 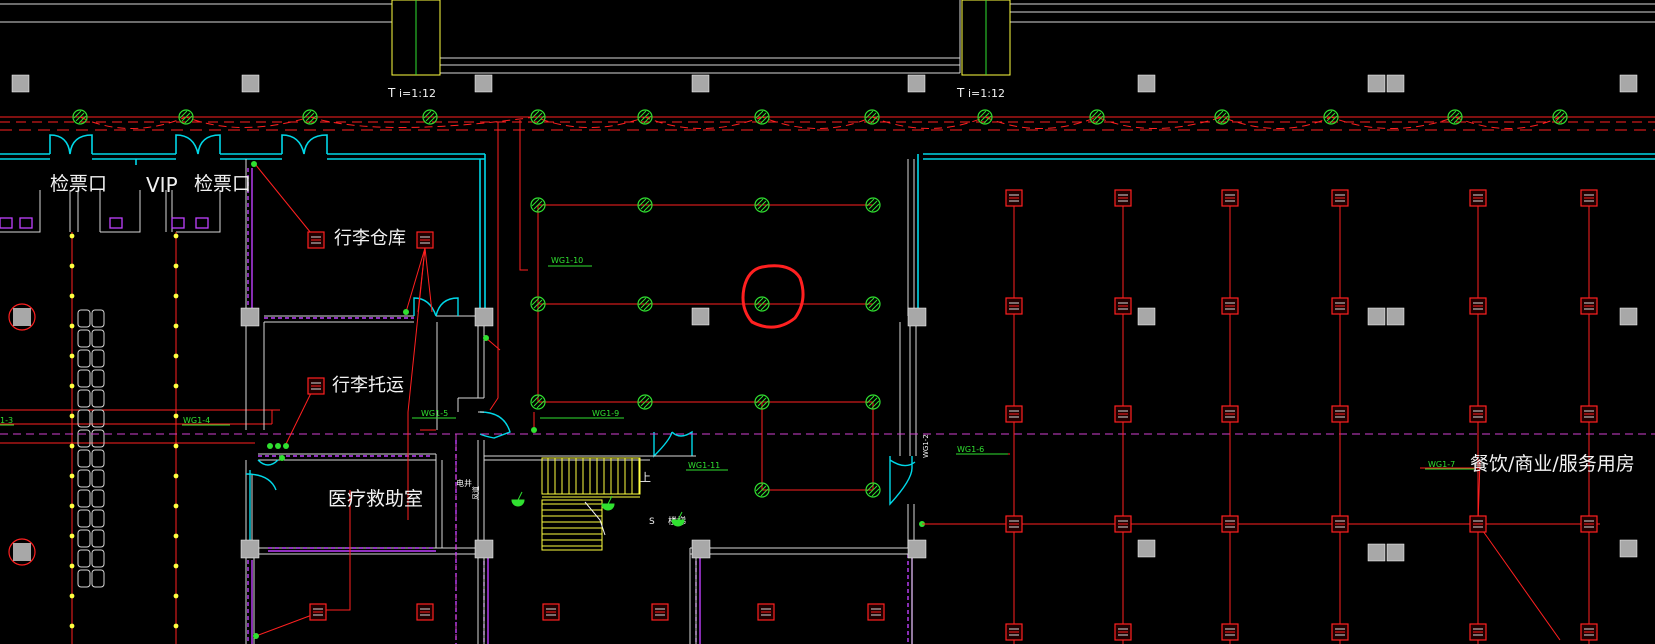 I want to click on room-label-vip-ticket-gate: 检票口, so click(x=222, y=184).